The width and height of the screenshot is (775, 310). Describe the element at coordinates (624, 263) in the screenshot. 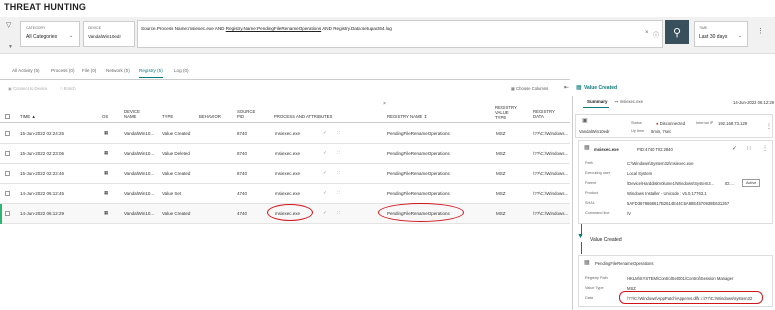

I see `registry-card-title: PendingFileRenameOperations` at that location.